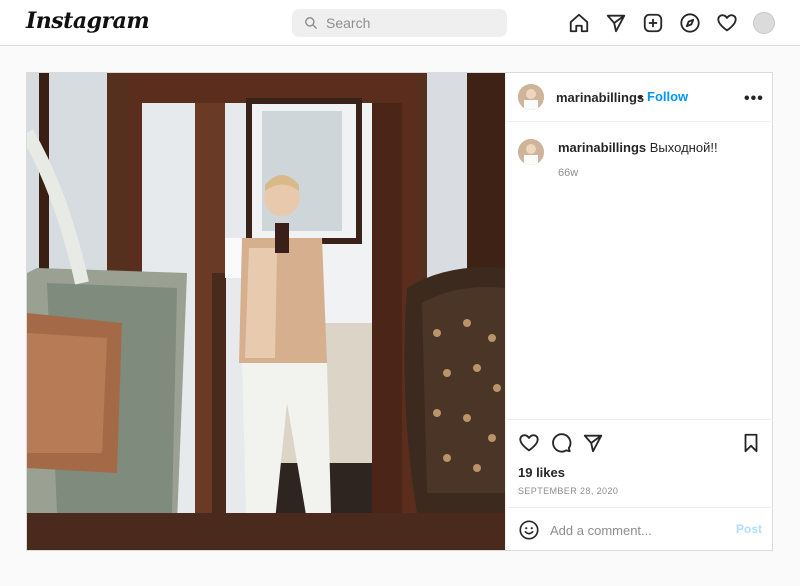 The image size is (800, 586). Describe the element at coordinates (529, 530) in the screenshot. I see `emoji-icon` at that location.